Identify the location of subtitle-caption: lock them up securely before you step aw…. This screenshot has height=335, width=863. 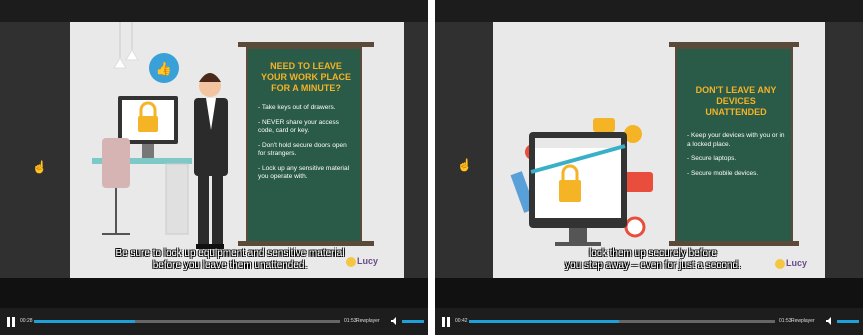
(653, 260).